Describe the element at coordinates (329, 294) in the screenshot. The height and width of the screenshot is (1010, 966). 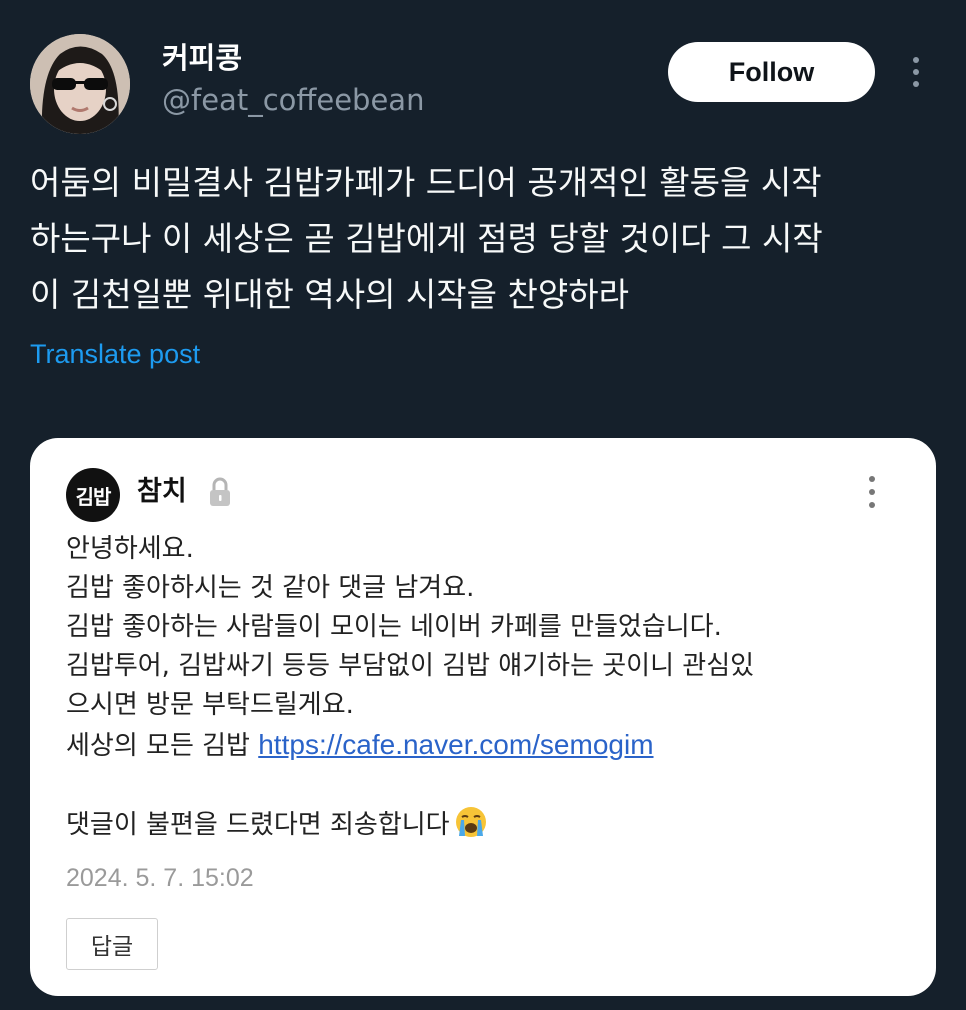
I see `tweet-text-line: 이 김천일뿐 위대한 역사의 시작을 찬양하라` at that location.